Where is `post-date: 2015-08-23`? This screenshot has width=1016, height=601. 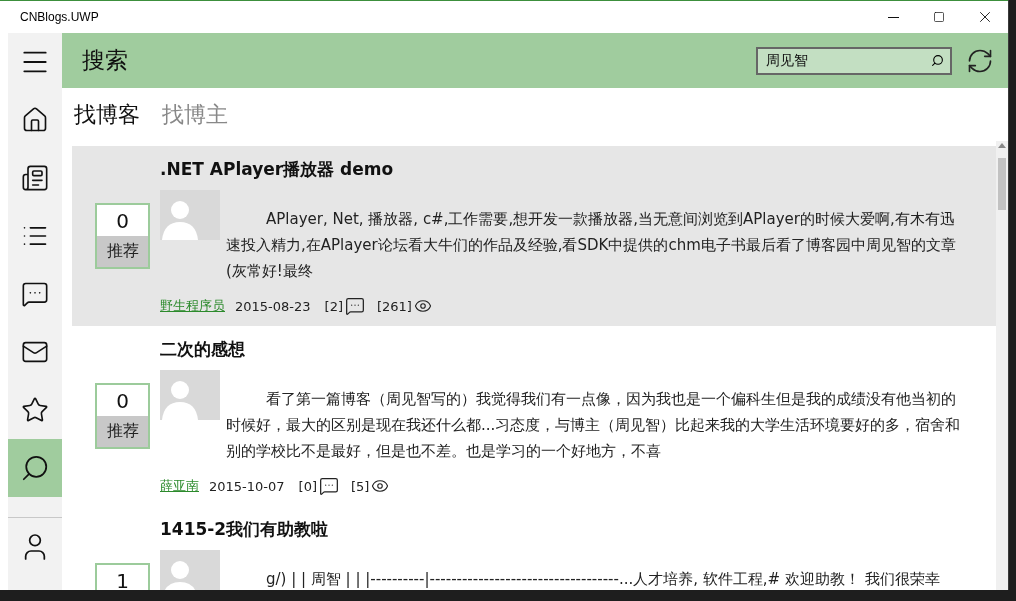
post-date: 2015-08-23 is located at coordinates (273, 306).